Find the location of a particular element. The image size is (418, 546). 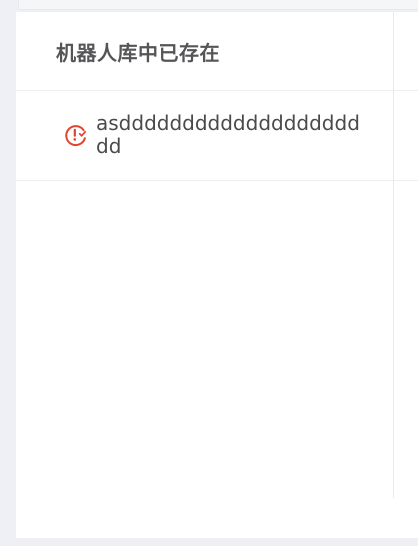

error-clock-icon is located at coordinates (76, 135).